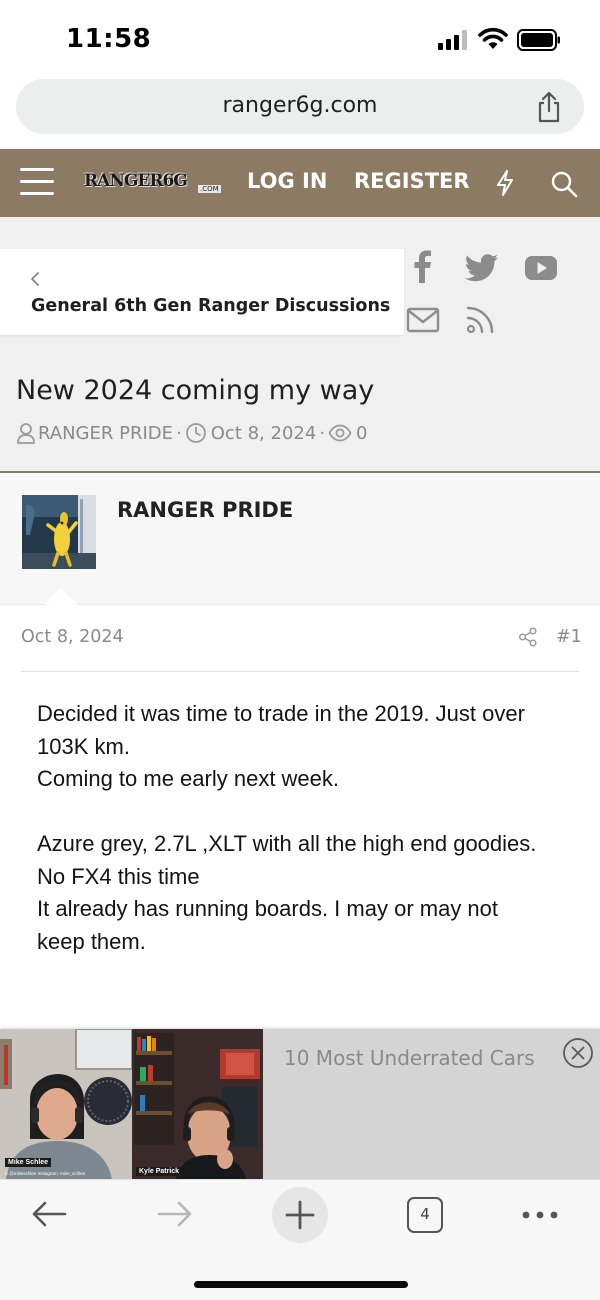 The width and height of the screenshot is (600, 1300). What do you see at coordinates (300, 671) in the screenshot?
I see `divider` at bounding box center [300, 671].